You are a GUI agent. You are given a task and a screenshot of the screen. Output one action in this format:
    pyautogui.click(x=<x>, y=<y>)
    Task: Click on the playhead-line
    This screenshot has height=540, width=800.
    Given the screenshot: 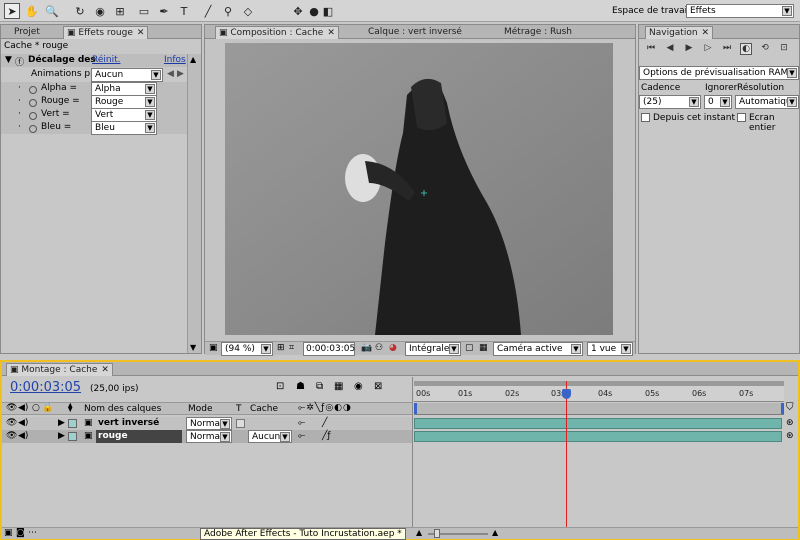 What is the action you would take?
    pyautogui.click(x=566, y=454)
    